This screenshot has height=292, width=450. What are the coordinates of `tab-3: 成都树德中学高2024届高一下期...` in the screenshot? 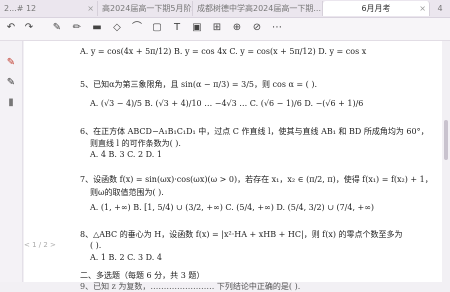 It's located at (258, 8).